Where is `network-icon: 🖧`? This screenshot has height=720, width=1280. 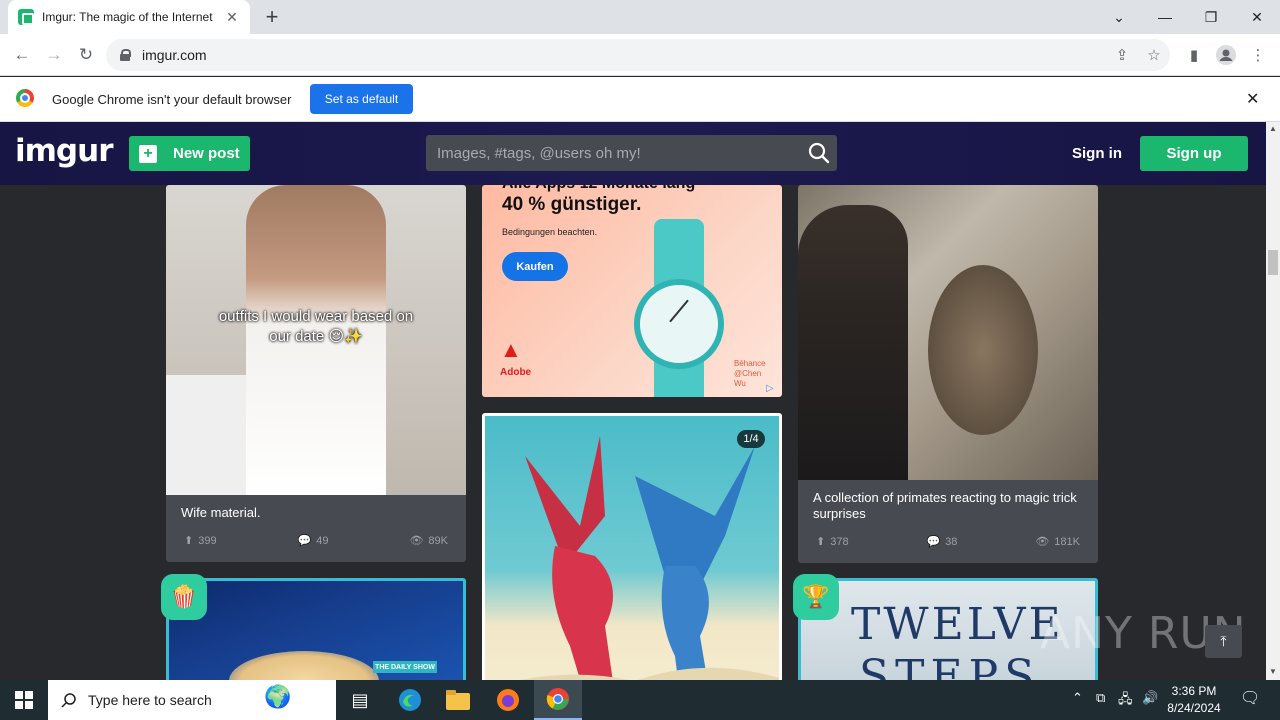 network-icon: 🖧 is located at coordinates (1125, 701).